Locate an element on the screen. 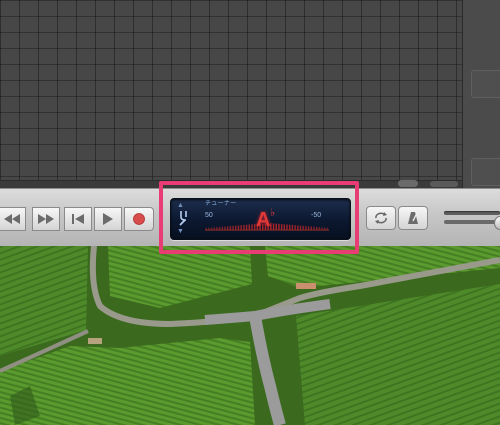  tuner-mode-down-arrow: ▼ is located at coordinates (180, 231).